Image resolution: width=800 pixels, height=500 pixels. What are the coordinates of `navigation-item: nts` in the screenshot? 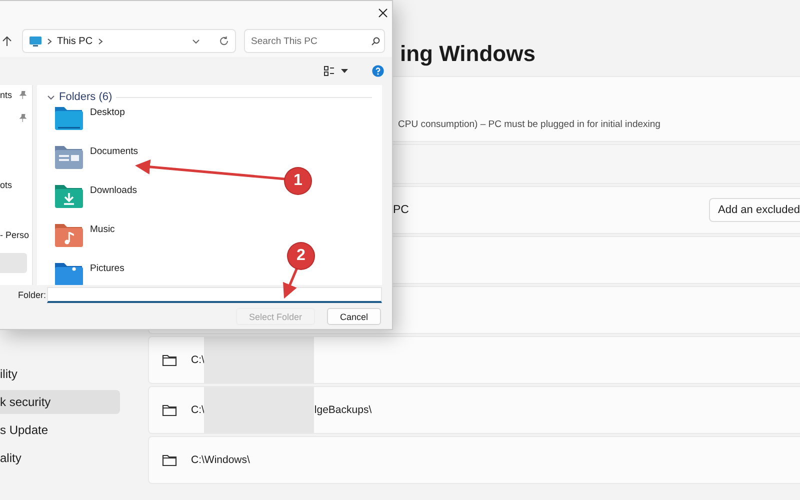 It's located at (13, 95).